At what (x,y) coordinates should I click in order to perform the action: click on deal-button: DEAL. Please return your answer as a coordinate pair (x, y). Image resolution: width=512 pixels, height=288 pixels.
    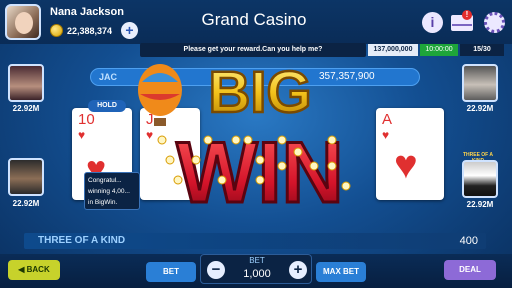
    Looking at the image, I should click on (470, 270).